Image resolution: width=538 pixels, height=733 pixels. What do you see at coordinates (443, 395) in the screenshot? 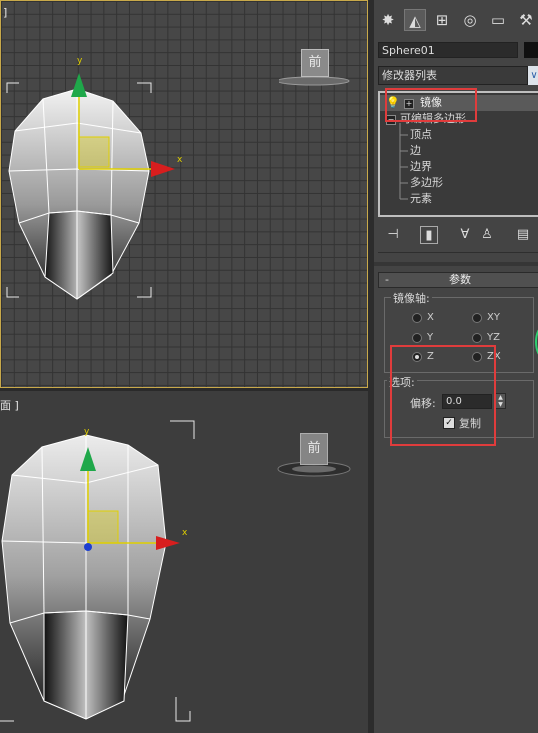
I see `highlight-box-options` at bounding box center [443, 395].